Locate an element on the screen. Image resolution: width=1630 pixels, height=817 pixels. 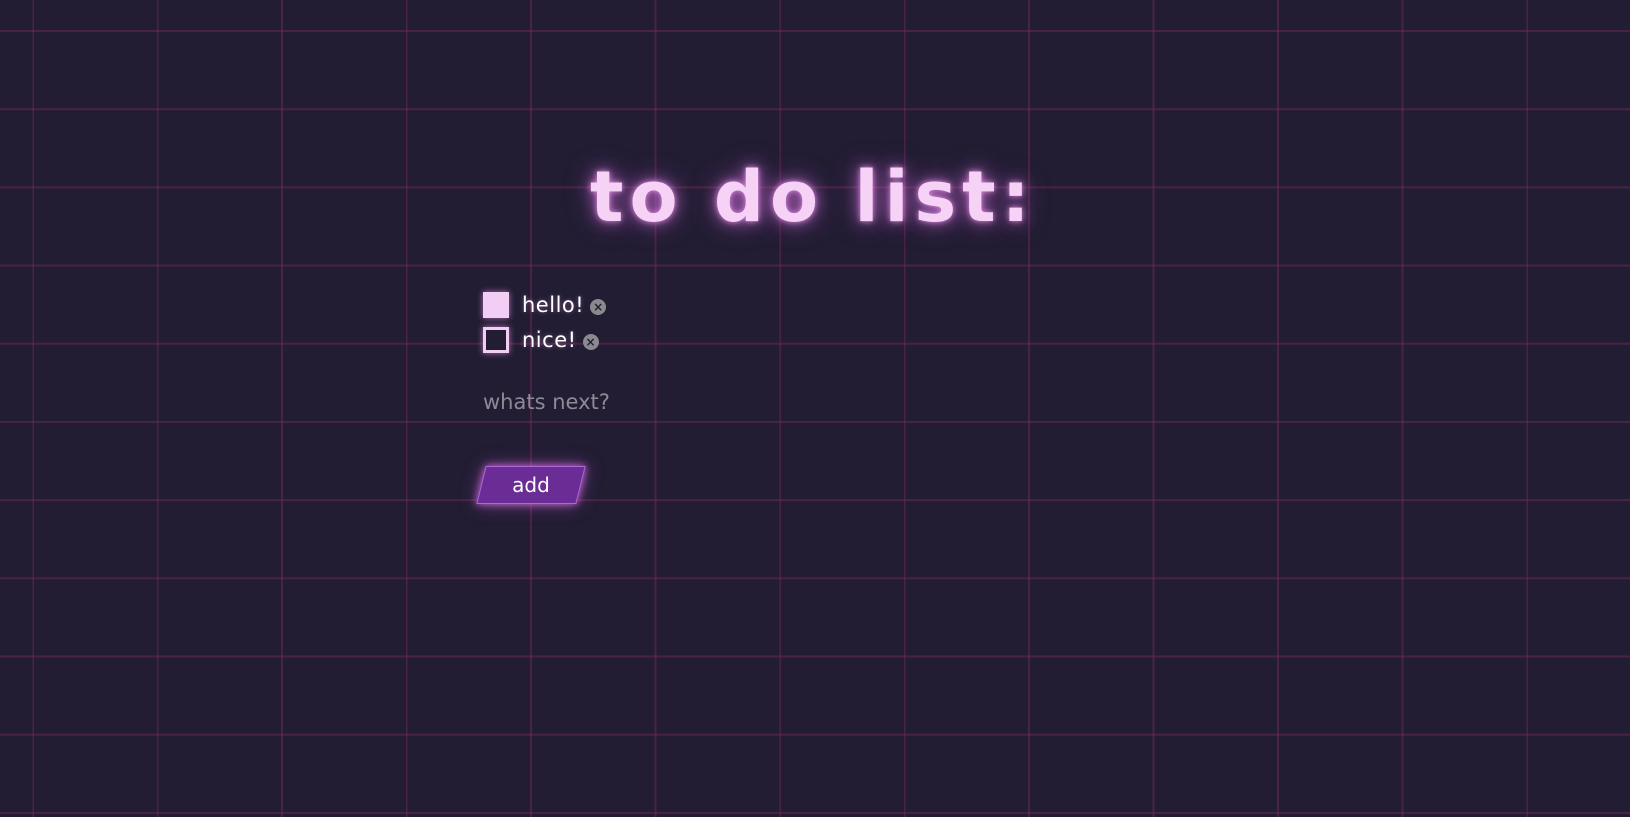
add-button: add is located at coordinates (531, 485).